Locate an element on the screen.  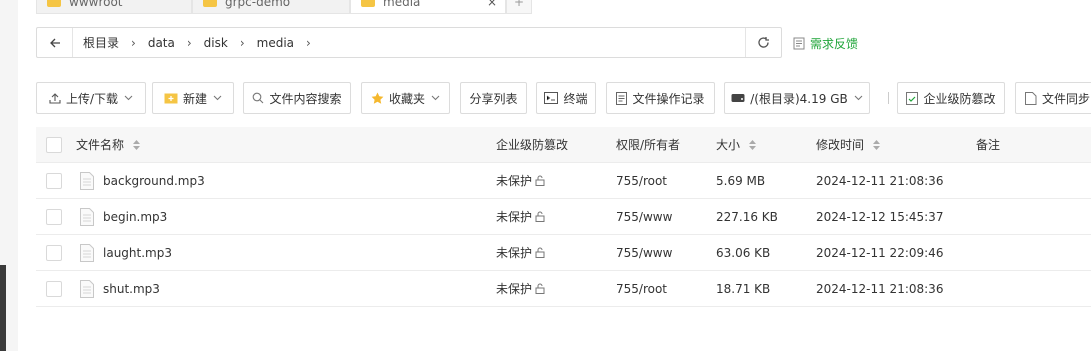
tamper-protection-button: 企业级防篡改 is located at coordinates (951, 98).